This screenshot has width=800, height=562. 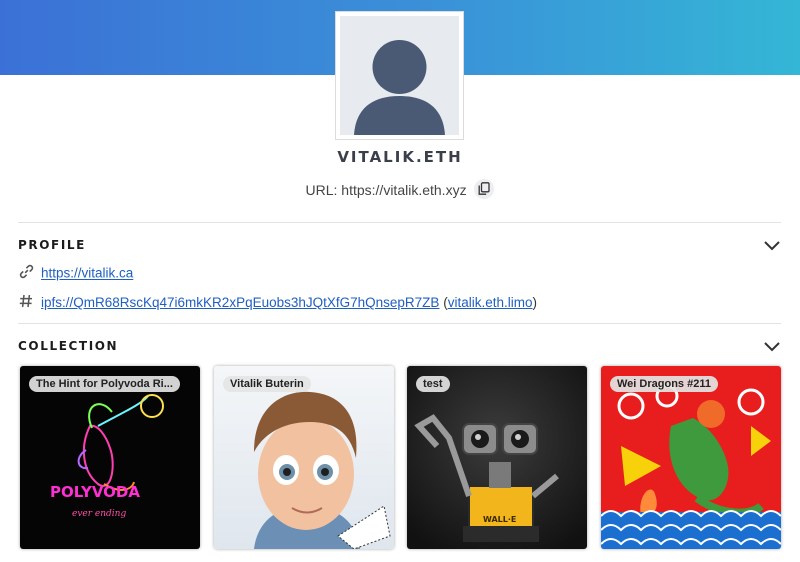 What do you see at coordinates (95, 492) in the screenshot?
I see `svg-text: POLYVODA` at bounding box center [95, 492].